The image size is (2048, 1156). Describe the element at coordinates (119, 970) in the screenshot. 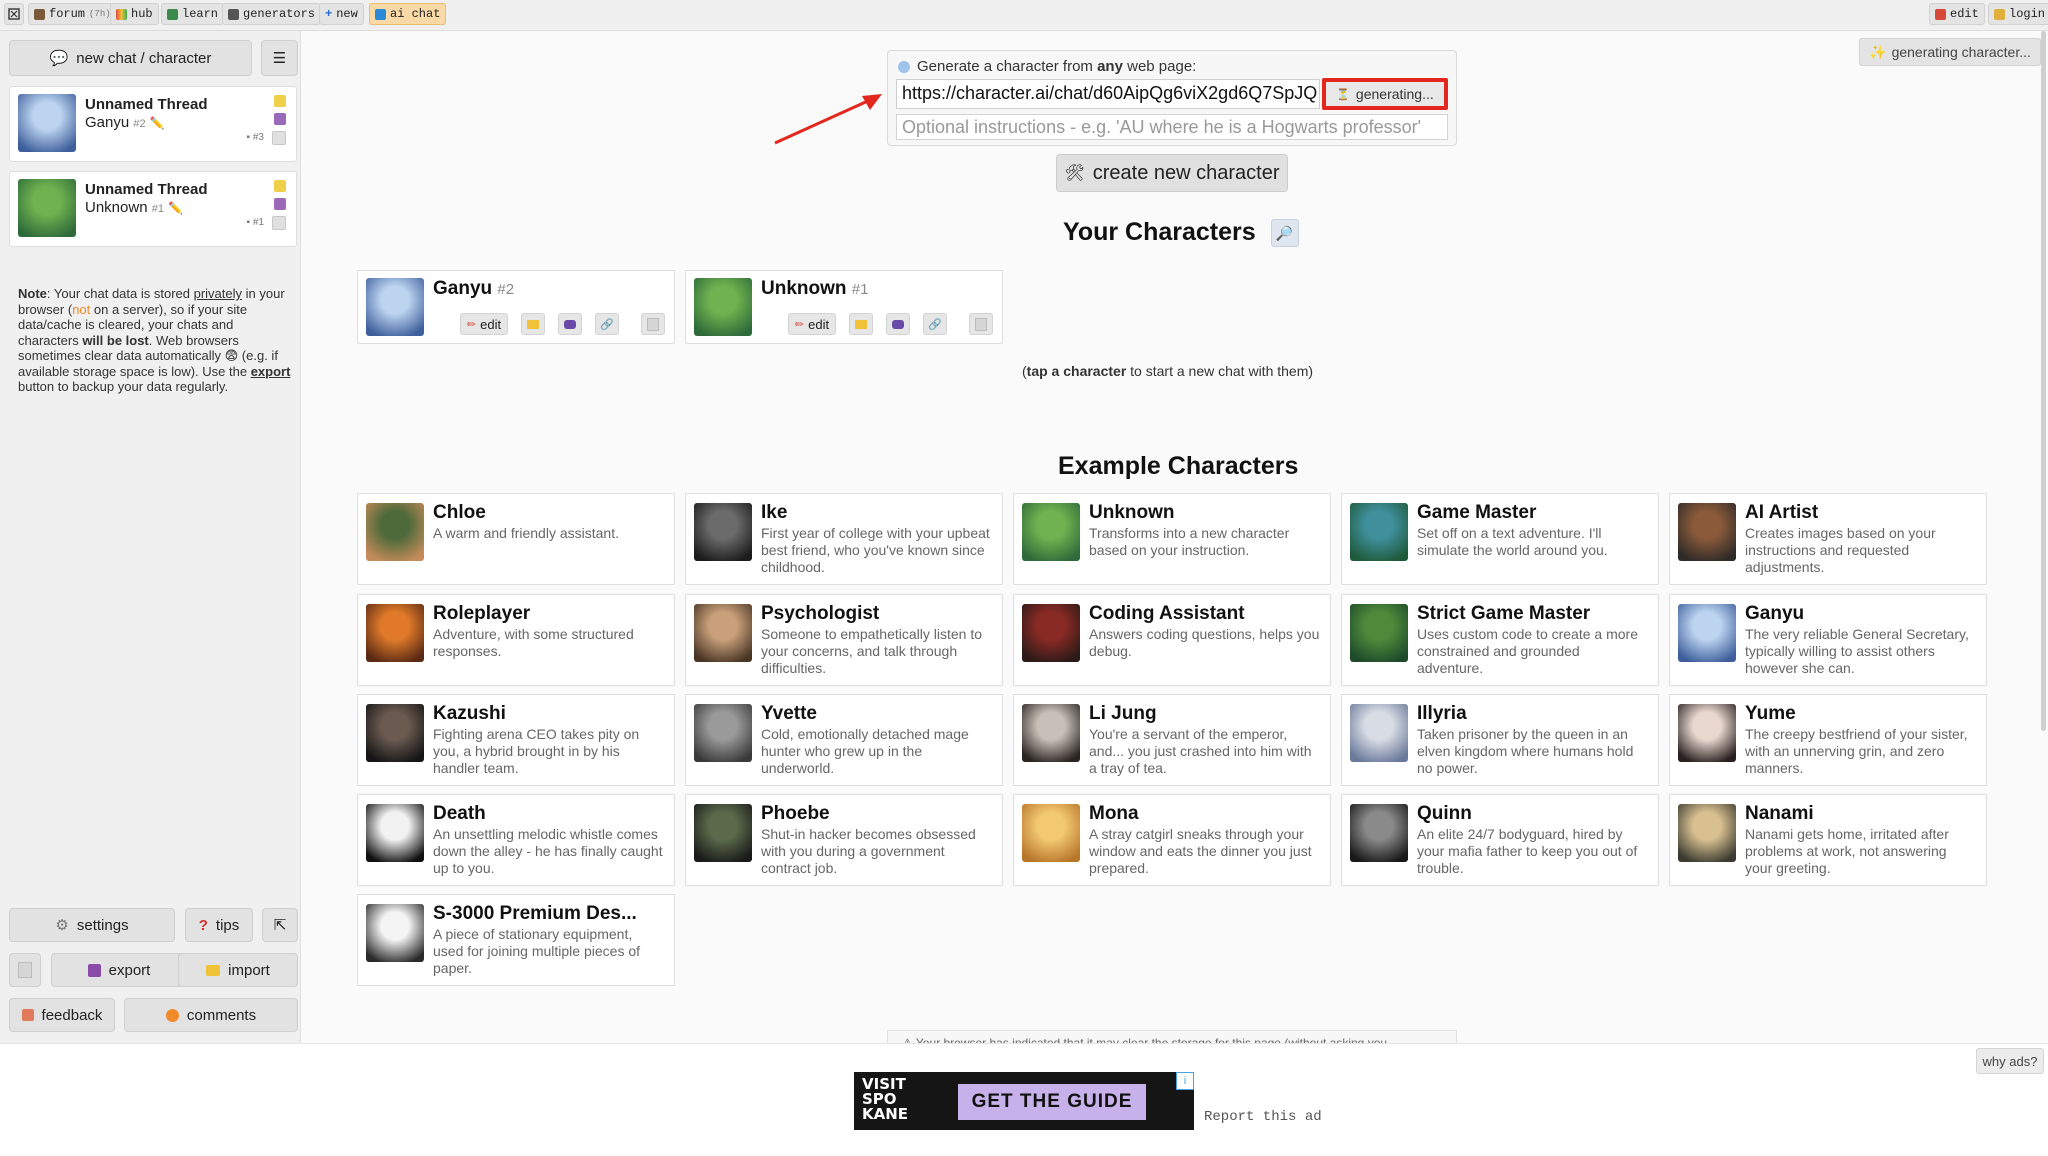

I see `export-button: export` at that location.